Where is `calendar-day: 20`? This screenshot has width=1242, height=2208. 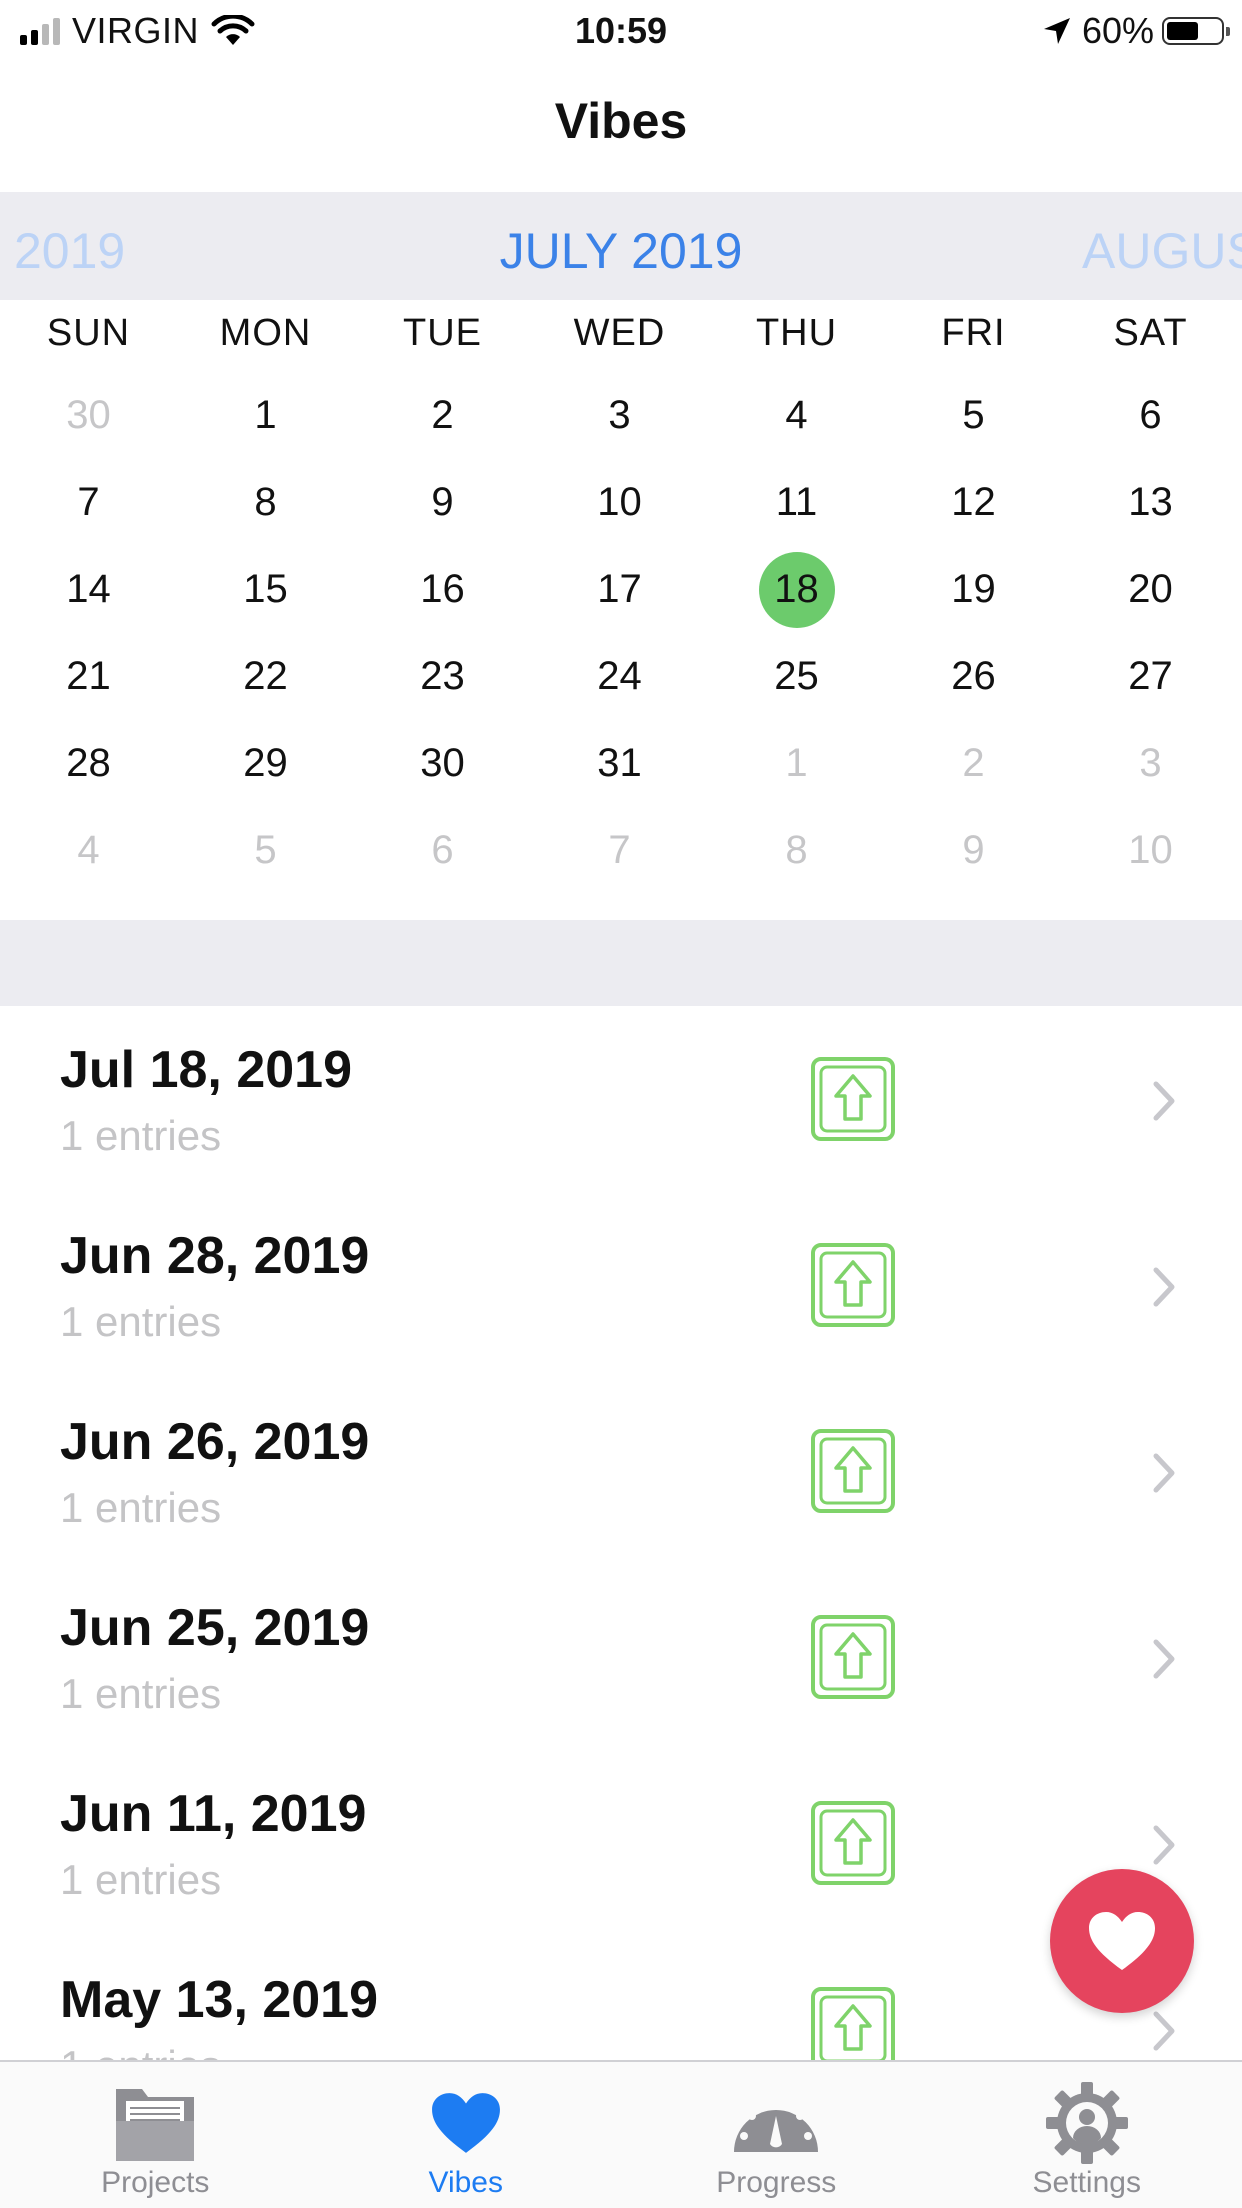
calendar-day: 20 is located at coordinates (1150, 589).